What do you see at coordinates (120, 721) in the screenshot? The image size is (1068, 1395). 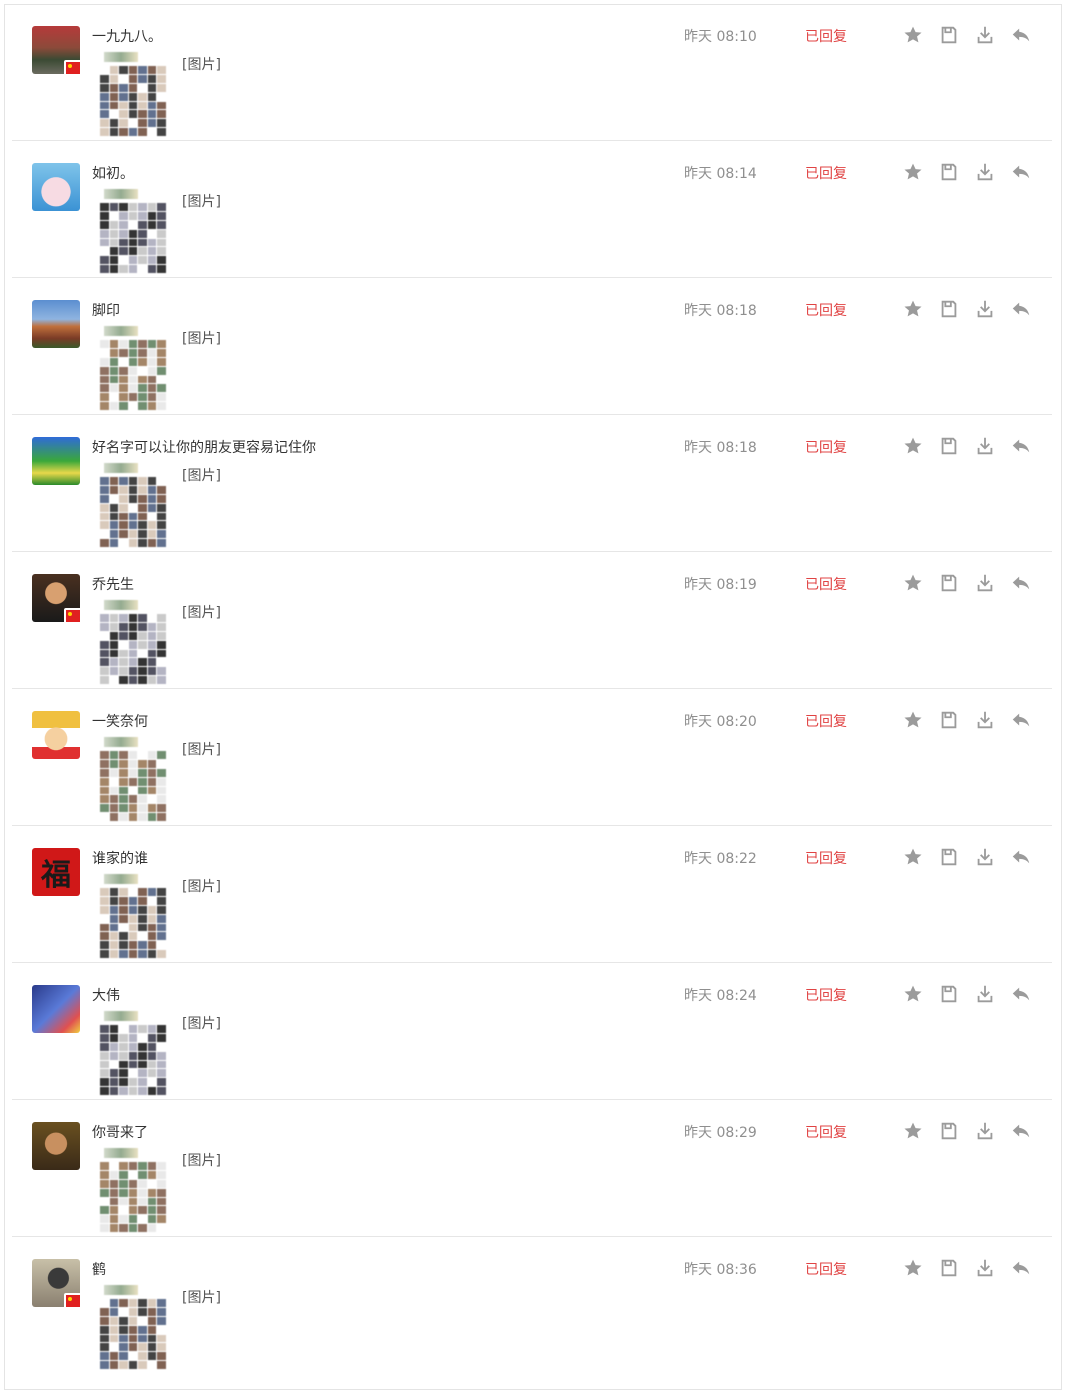 I see `sender-name: 一笑奈何` at bounding box center [120, 721].